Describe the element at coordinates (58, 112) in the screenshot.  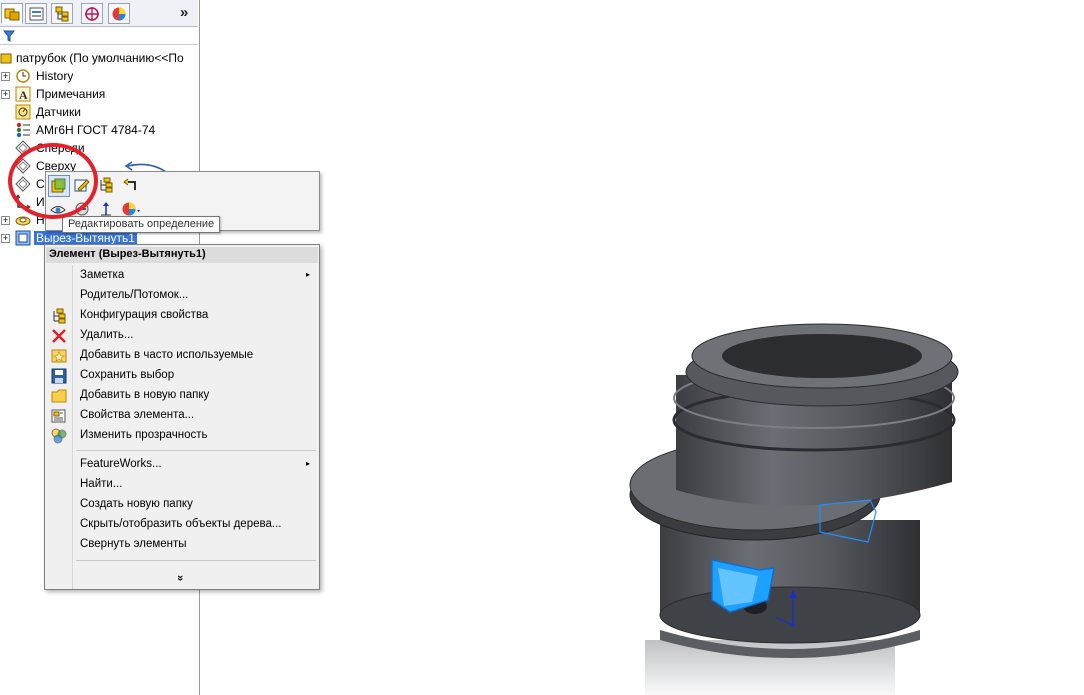
I see `tree-item-label: Датчики` at that location.